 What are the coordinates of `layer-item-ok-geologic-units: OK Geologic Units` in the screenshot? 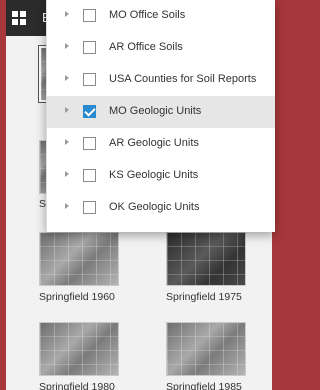 It's located at (161, 208).